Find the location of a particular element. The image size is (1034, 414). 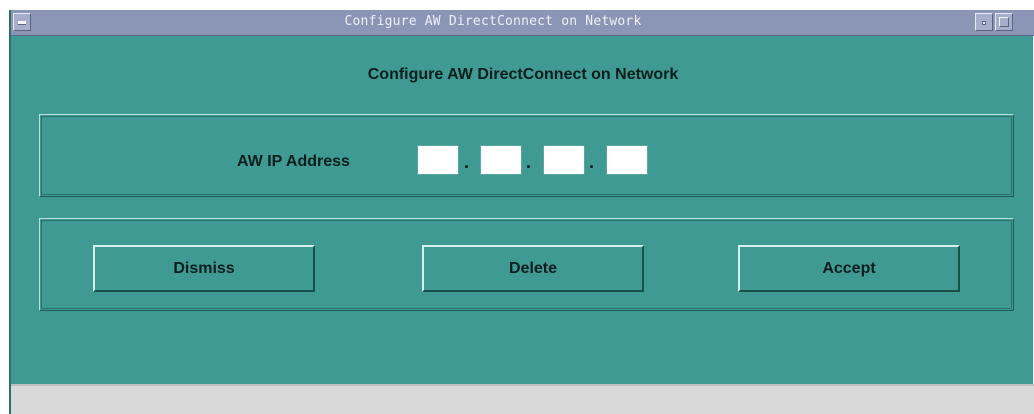

dismiss-button: Dismiss is located at coordinates (204, 268).